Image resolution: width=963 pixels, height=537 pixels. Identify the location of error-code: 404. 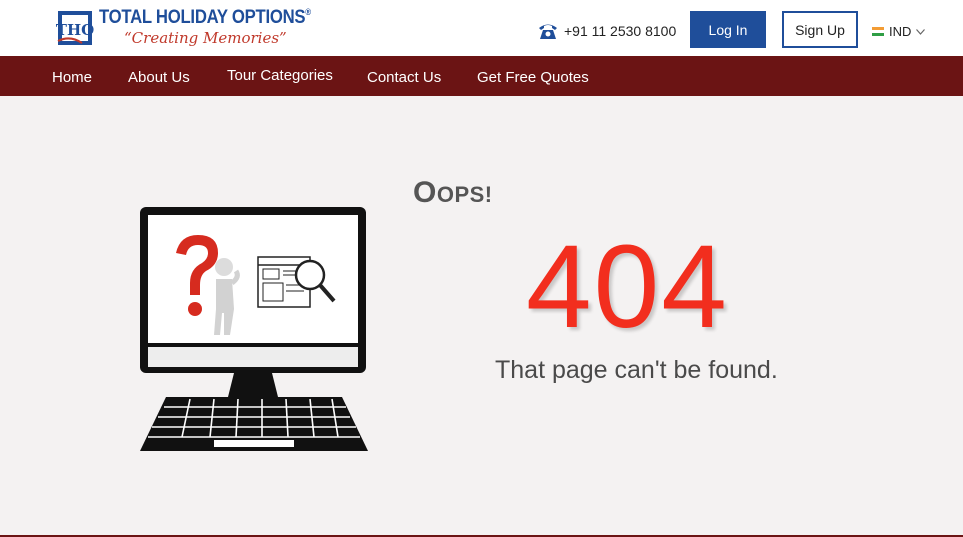
(627, 287).